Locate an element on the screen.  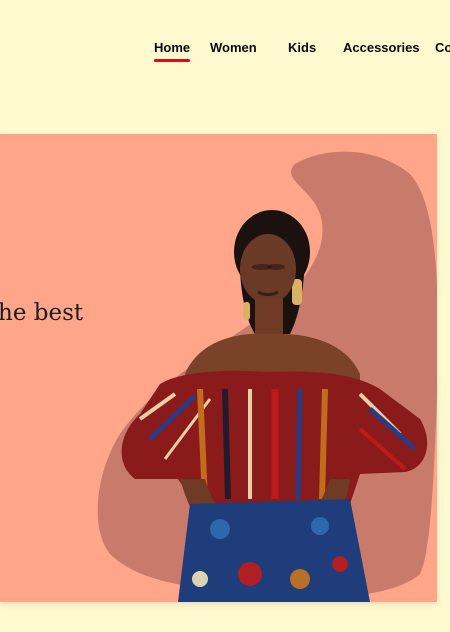
nav-item-kids: Kids is located at coordinates (302, 47).